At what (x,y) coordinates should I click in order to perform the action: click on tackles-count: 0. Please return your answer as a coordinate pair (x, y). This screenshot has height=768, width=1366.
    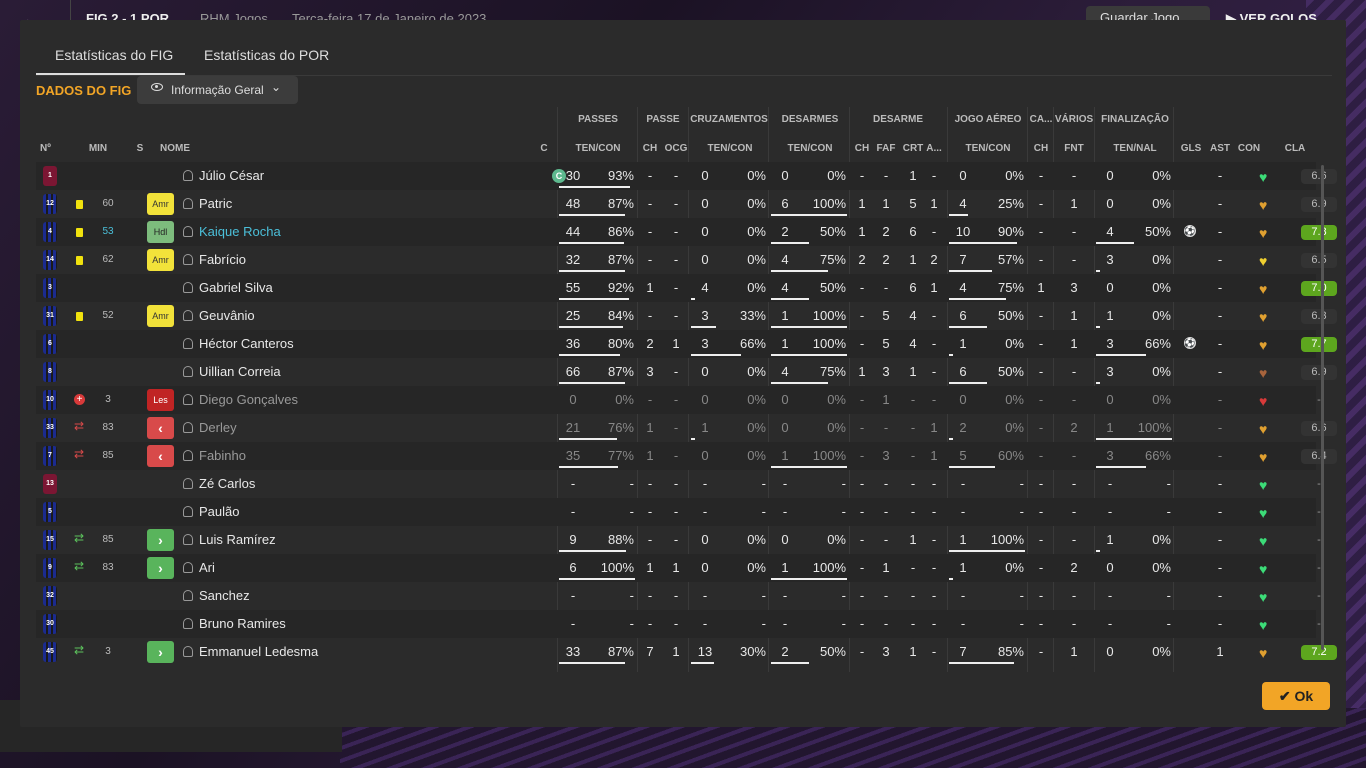
    Looking at the image, I should click on (785, 539).